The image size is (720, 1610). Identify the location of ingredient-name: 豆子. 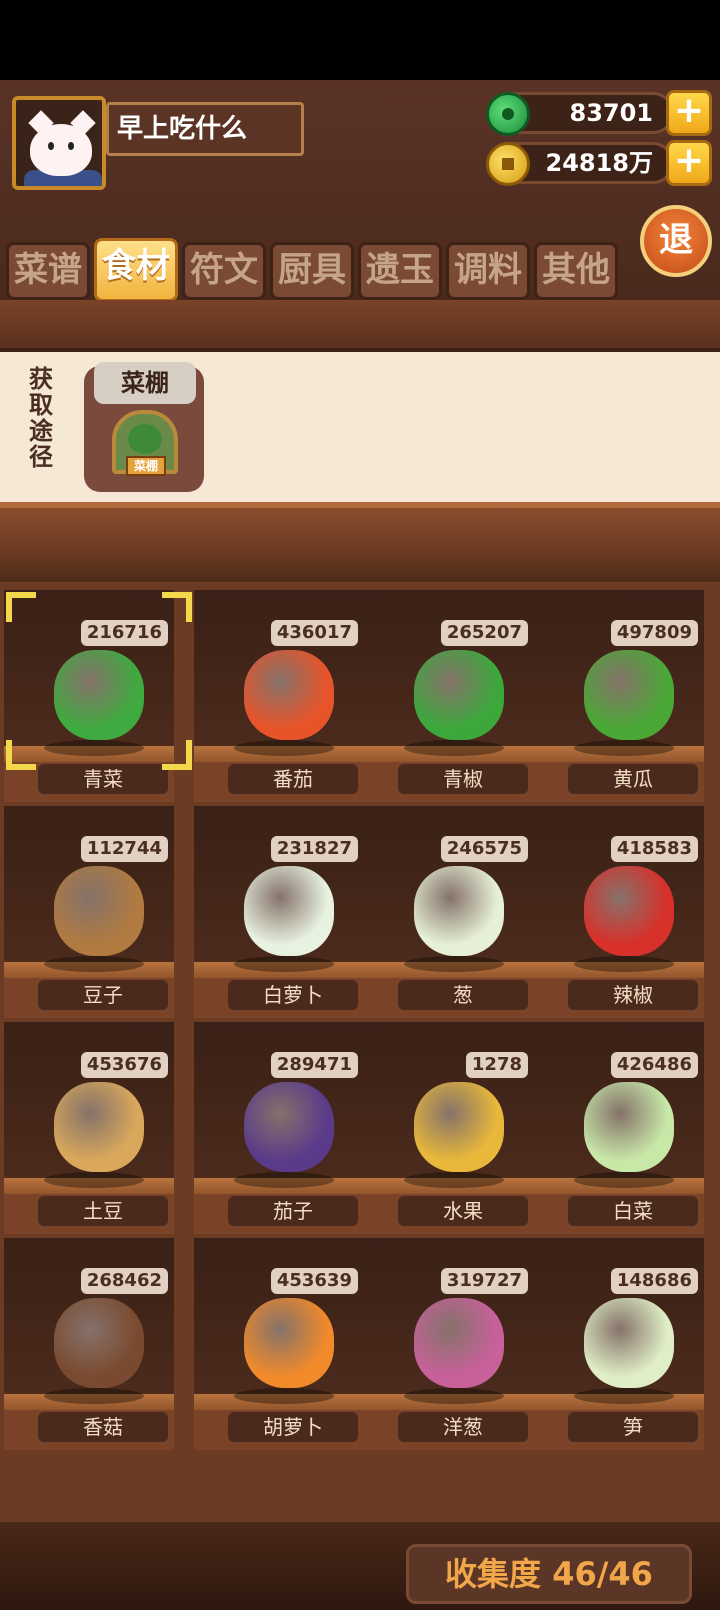
(103, 995).